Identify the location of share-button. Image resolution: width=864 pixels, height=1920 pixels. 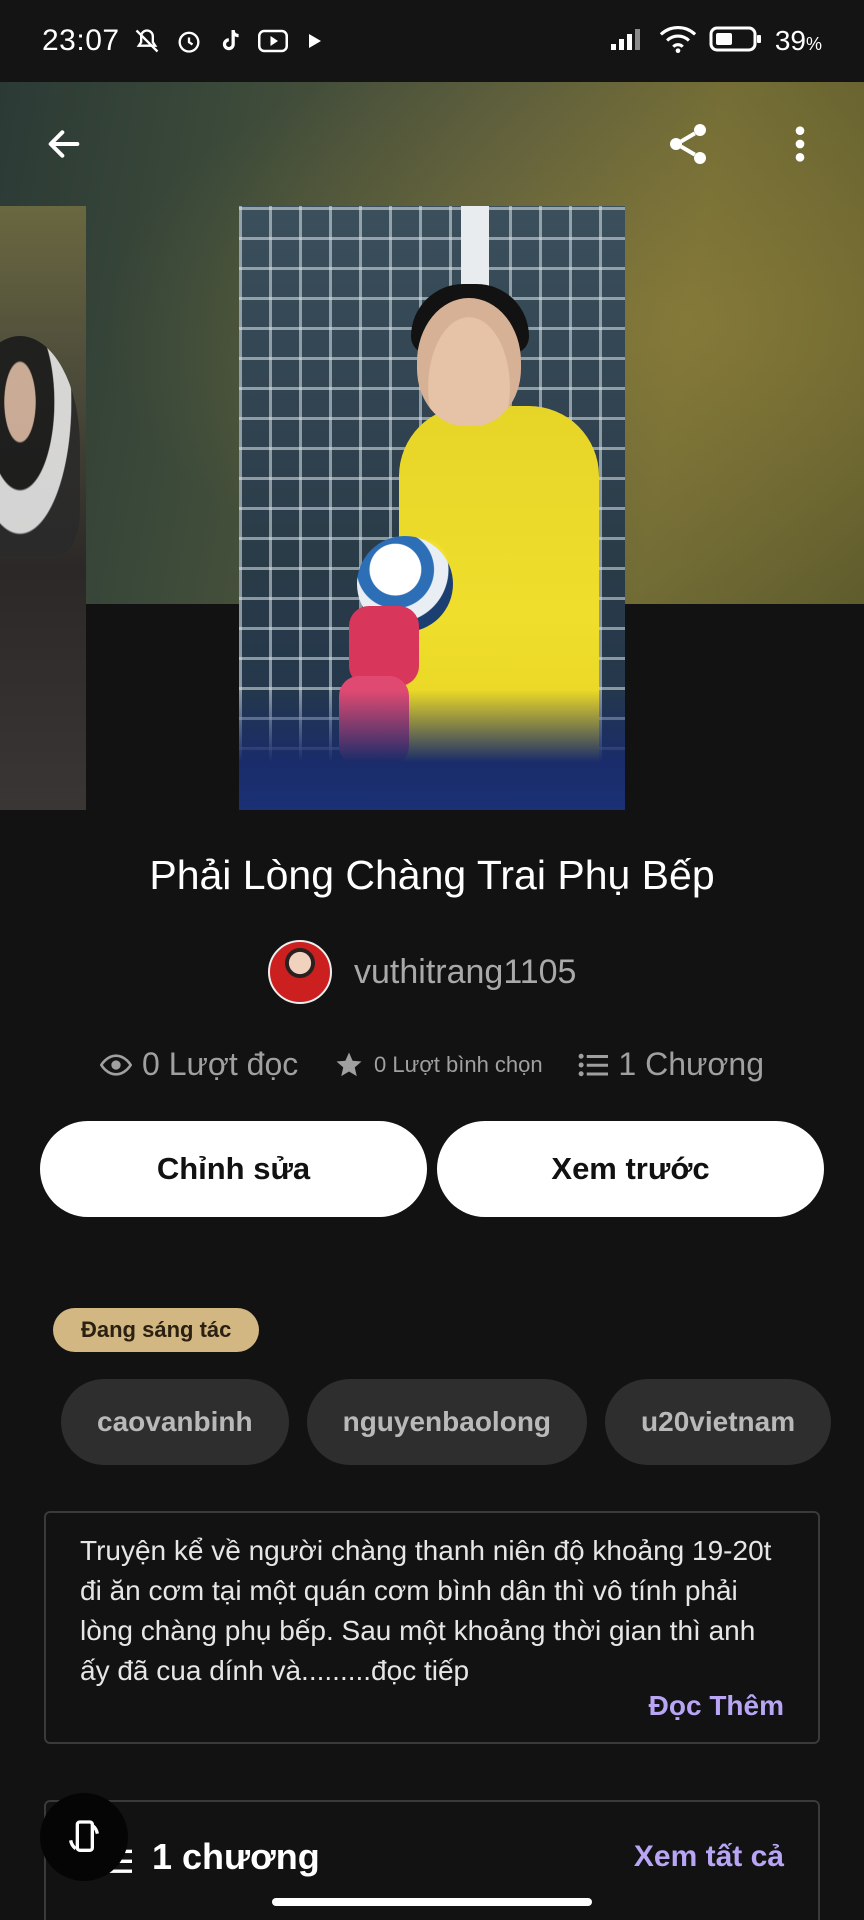
(688, 144).